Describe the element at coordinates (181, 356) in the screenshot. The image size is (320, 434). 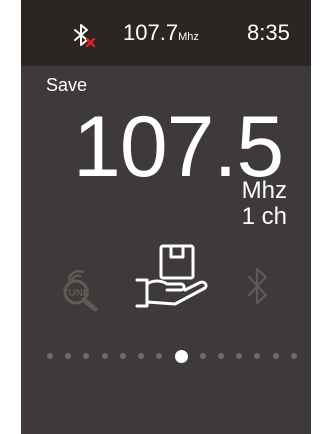
I see `page-dot-active` at that location.